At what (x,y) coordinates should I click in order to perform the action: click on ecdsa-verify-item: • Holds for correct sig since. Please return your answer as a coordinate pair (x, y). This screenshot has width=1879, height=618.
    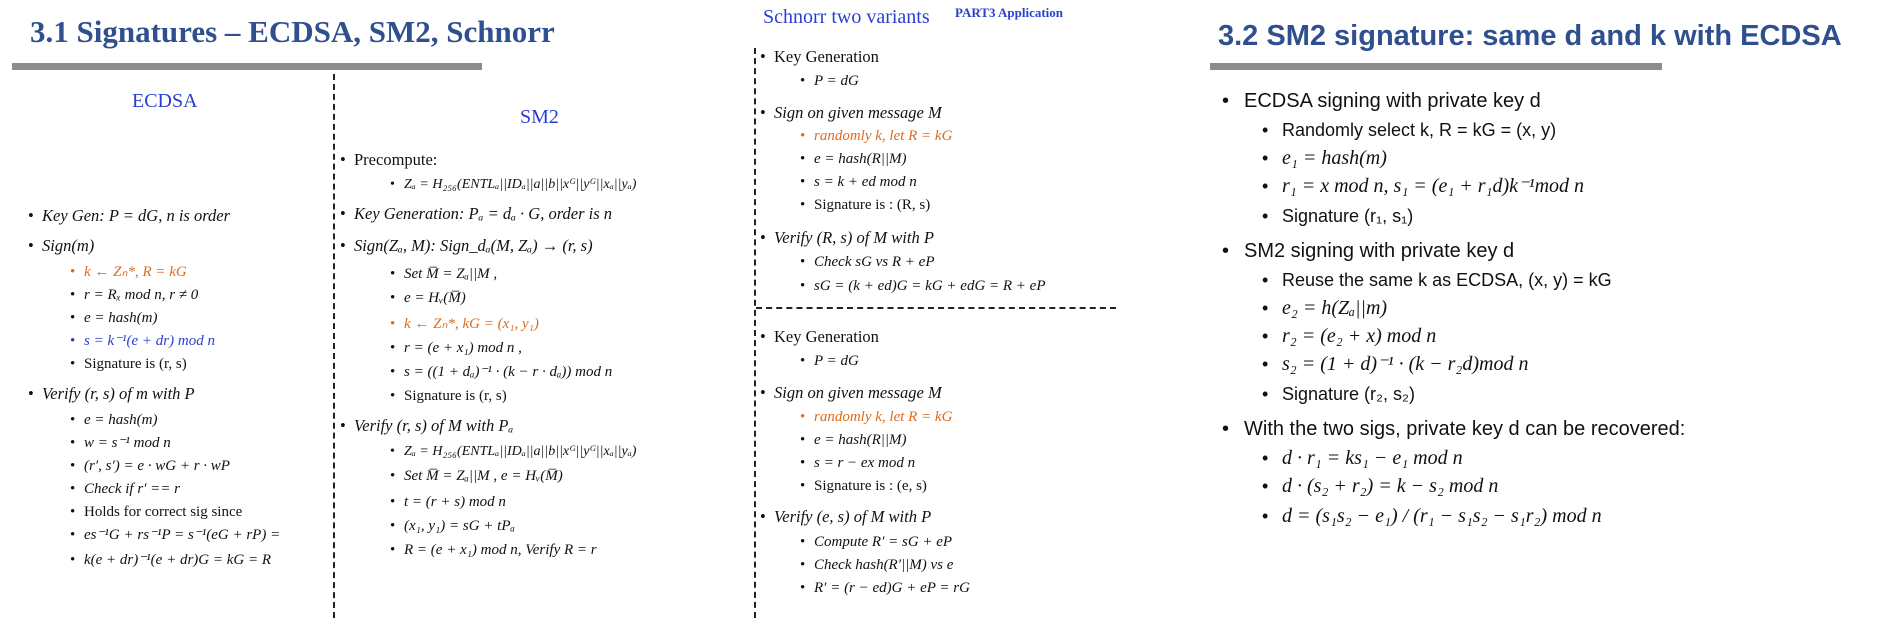
    Looking at the image, I should click on (156, 512).